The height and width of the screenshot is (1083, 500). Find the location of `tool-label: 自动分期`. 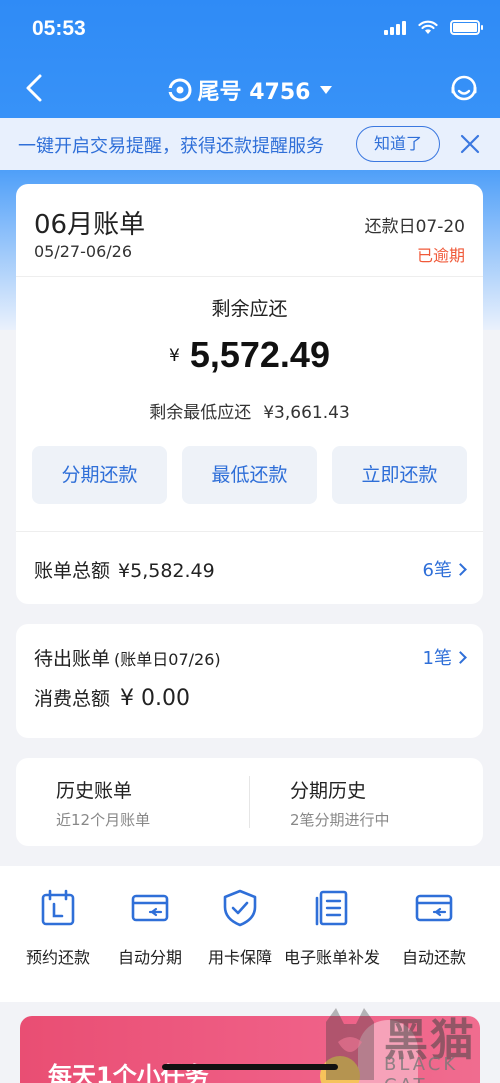

tool-label: 自动分期 is located at coordinates (149, 957).